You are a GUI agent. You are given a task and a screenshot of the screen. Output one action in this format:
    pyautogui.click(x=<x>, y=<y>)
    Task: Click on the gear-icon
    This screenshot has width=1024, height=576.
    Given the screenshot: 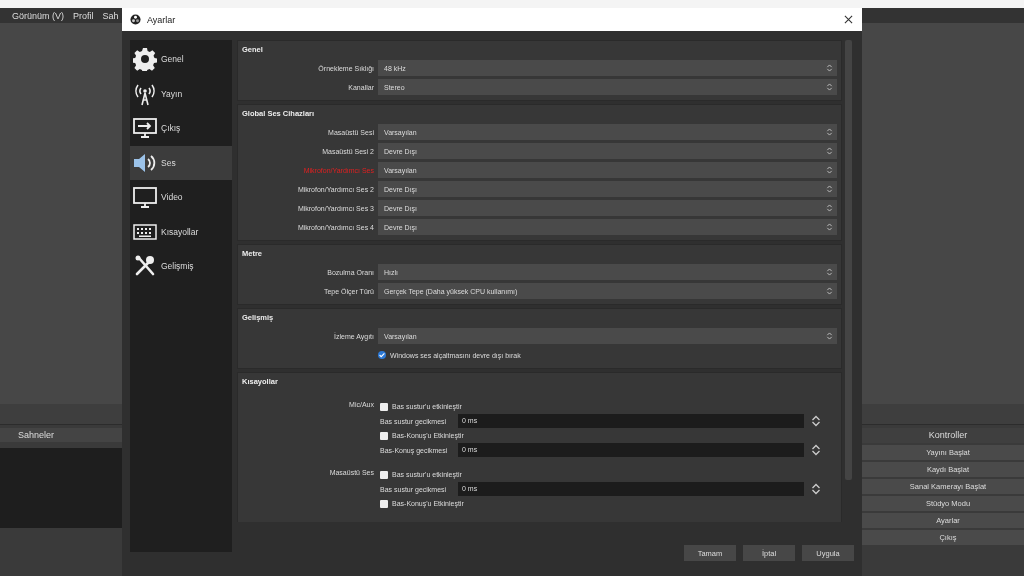 What is the action you would take?
    pyautogui.click(x=145, y=59)
    